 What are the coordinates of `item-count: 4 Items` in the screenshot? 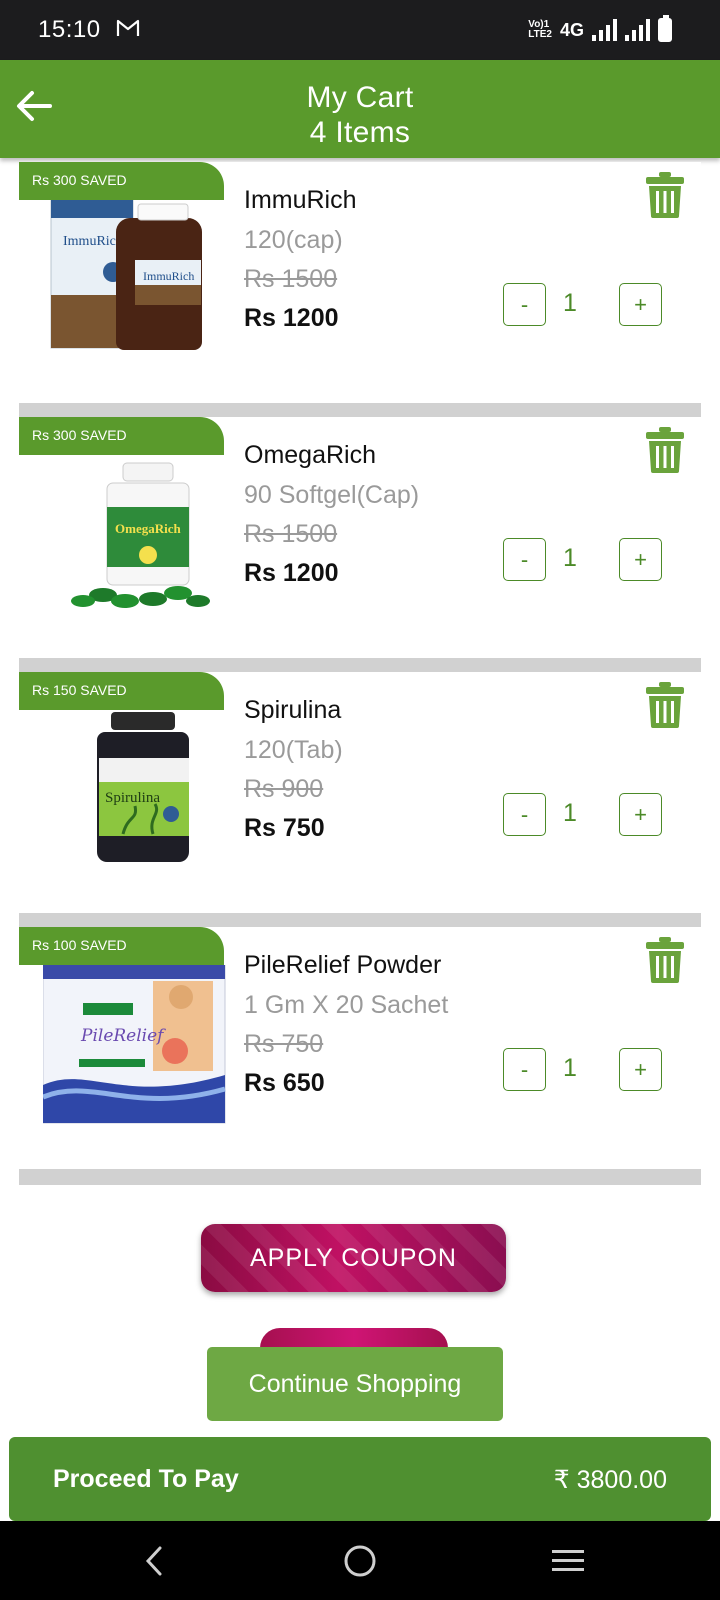 It's located at (360, 132).